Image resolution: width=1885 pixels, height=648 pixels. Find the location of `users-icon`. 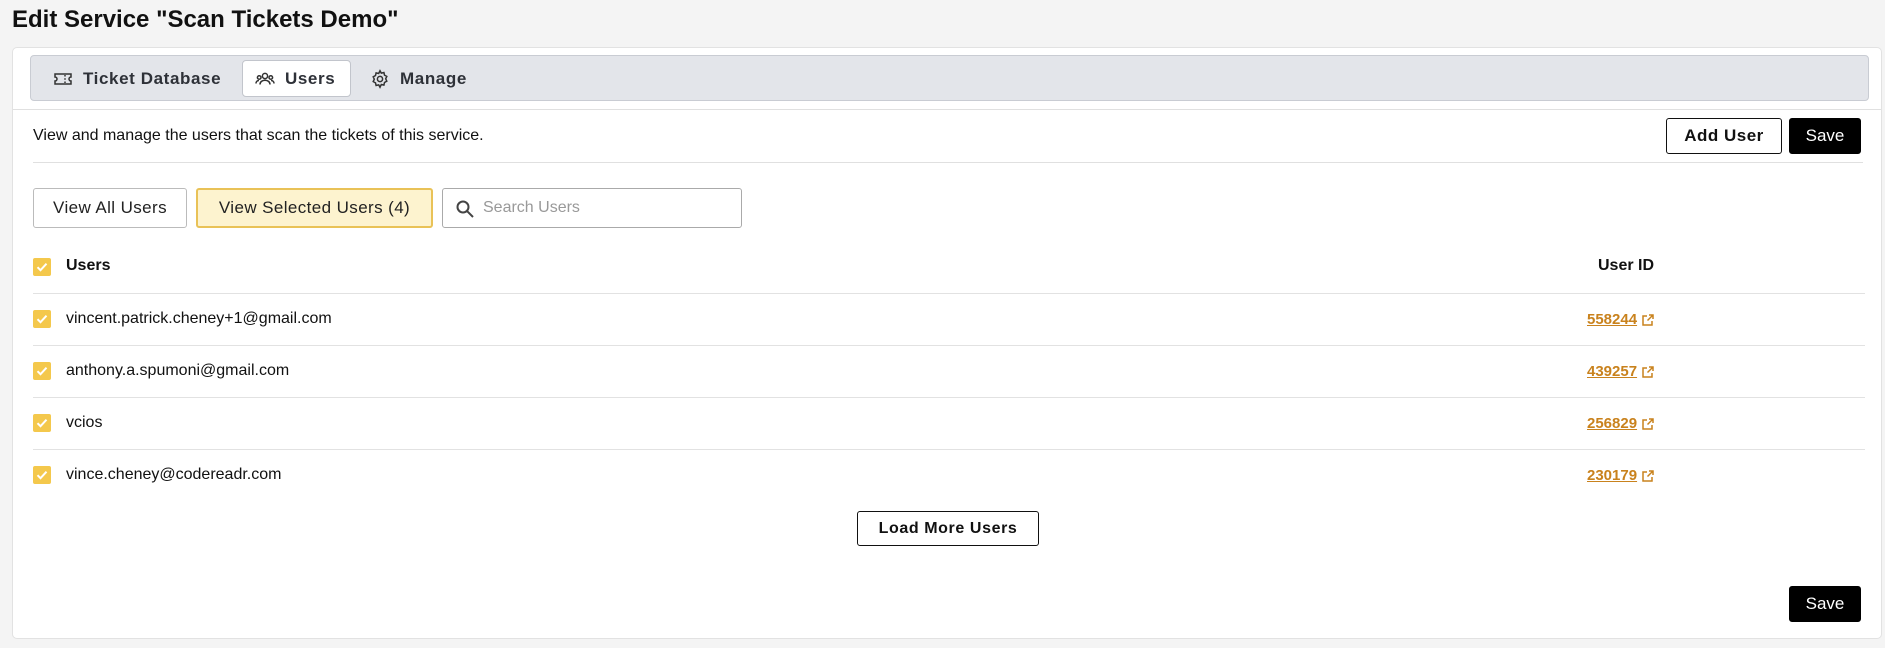

users-icon is located at coordinates (265, 78).